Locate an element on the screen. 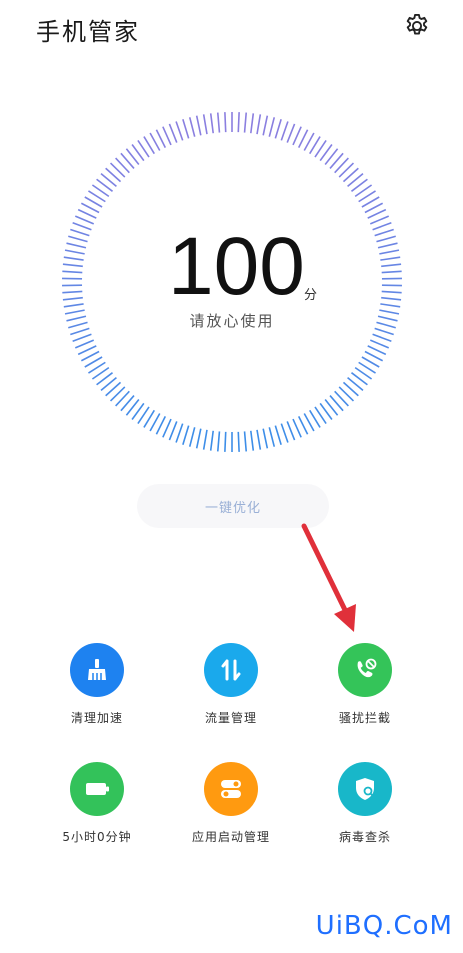 Image resolution: width=463 pixels, height=953 pixels. score-display: 100 分 is located at coordinates (242, 266).